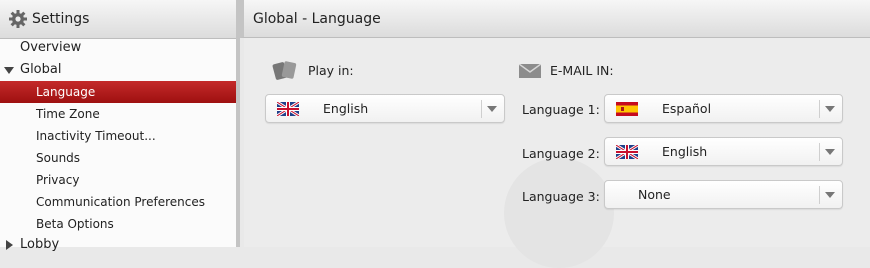  What do you see at coordinates (118, 92) in the screenshot?
I see `sidebar-item-language: Language` at bounding box center [118, 92].